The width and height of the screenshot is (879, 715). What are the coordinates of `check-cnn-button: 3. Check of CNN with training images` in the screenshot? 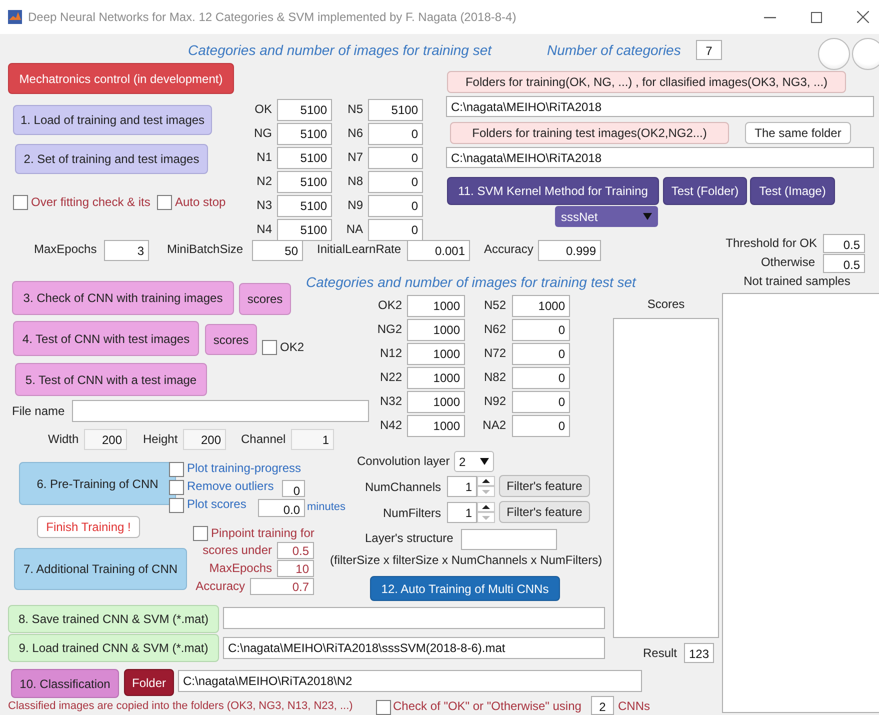 It's located at (123, 298).